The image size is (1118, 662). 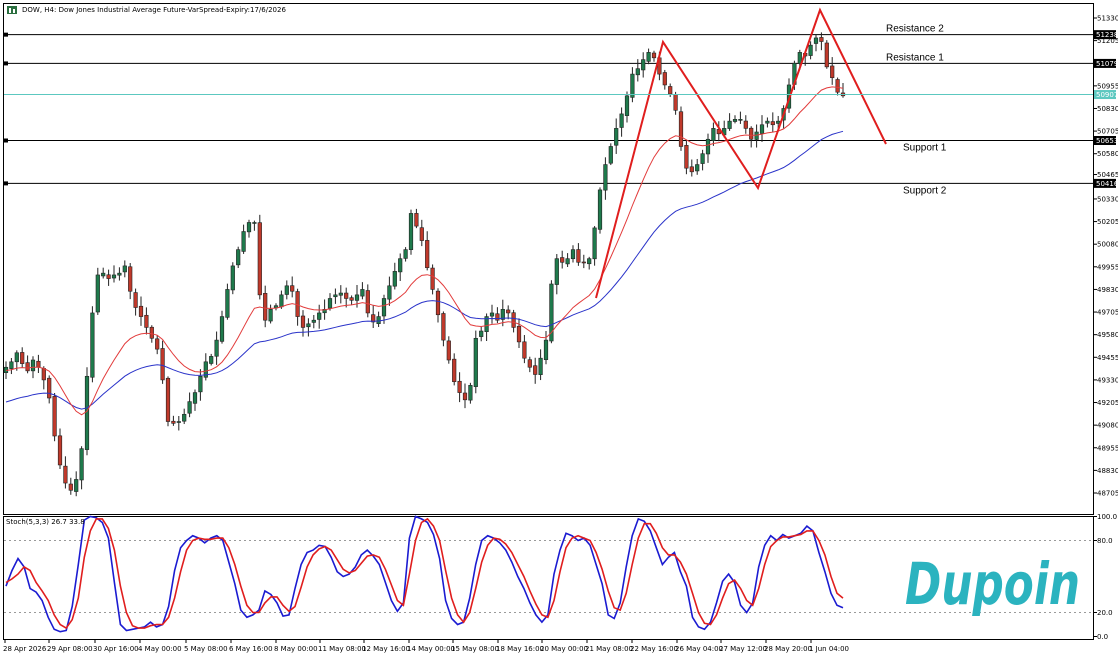 What do you see at coordinates (431, 649) in the screenshot?
I see `x-tick-label: 14 May 00:00` at bounding box center [431, 649].